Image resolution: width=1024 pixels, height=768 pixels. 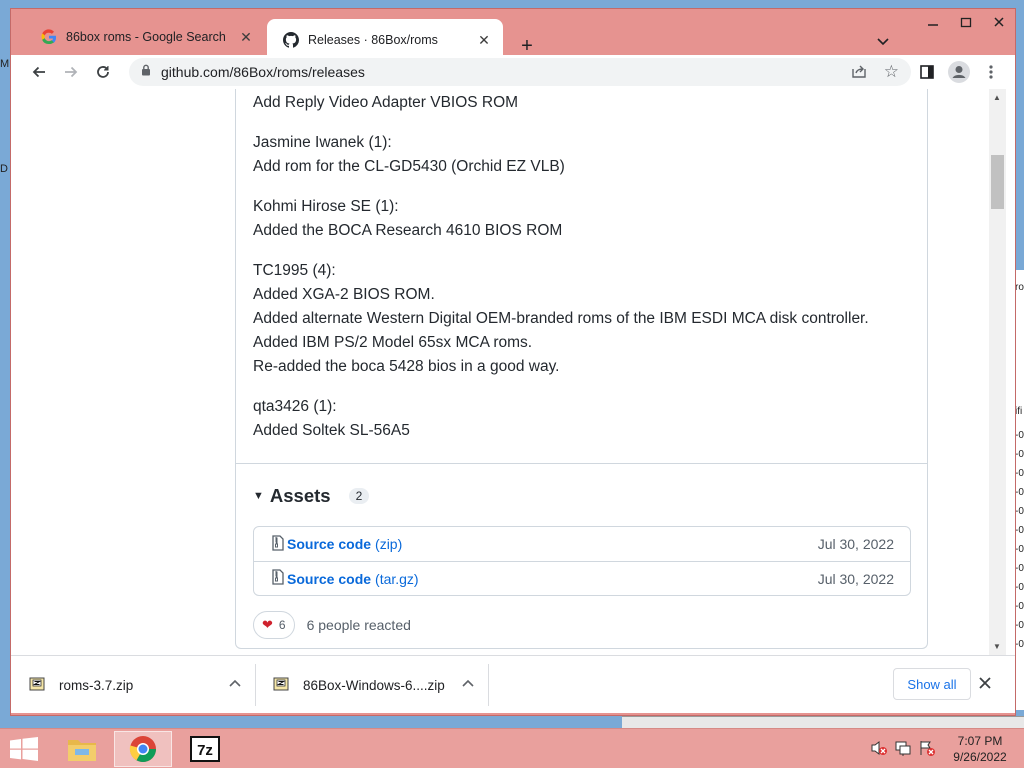 What do you see at coordinates (997, 182) in the screenshot?
I see `scroll-thumb` at bounding box center [997, 182].